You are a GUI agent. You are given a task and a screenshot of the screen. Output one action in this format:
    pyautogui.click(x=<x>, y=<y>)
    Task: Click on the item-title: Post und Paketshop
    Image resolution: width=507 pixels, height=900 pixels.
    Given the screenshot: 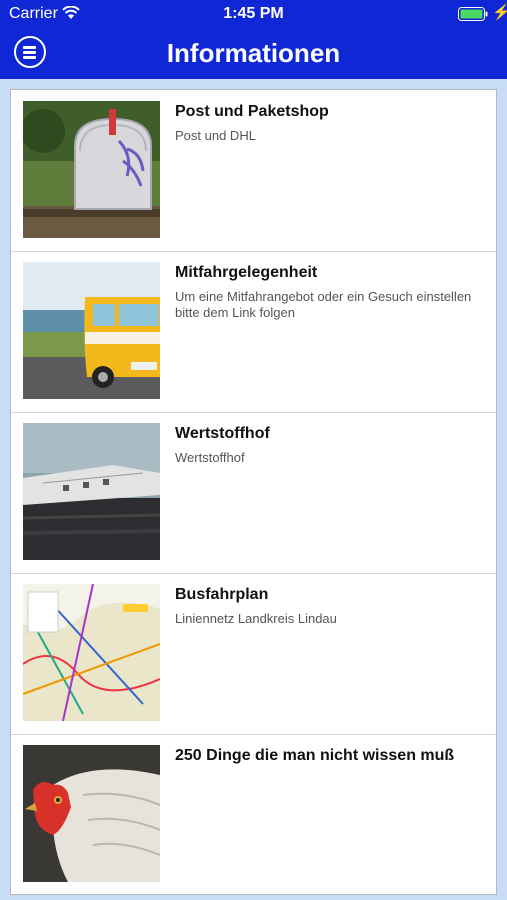 What is the action you would take?
    pyautogui.click(x=252, y=111)
    